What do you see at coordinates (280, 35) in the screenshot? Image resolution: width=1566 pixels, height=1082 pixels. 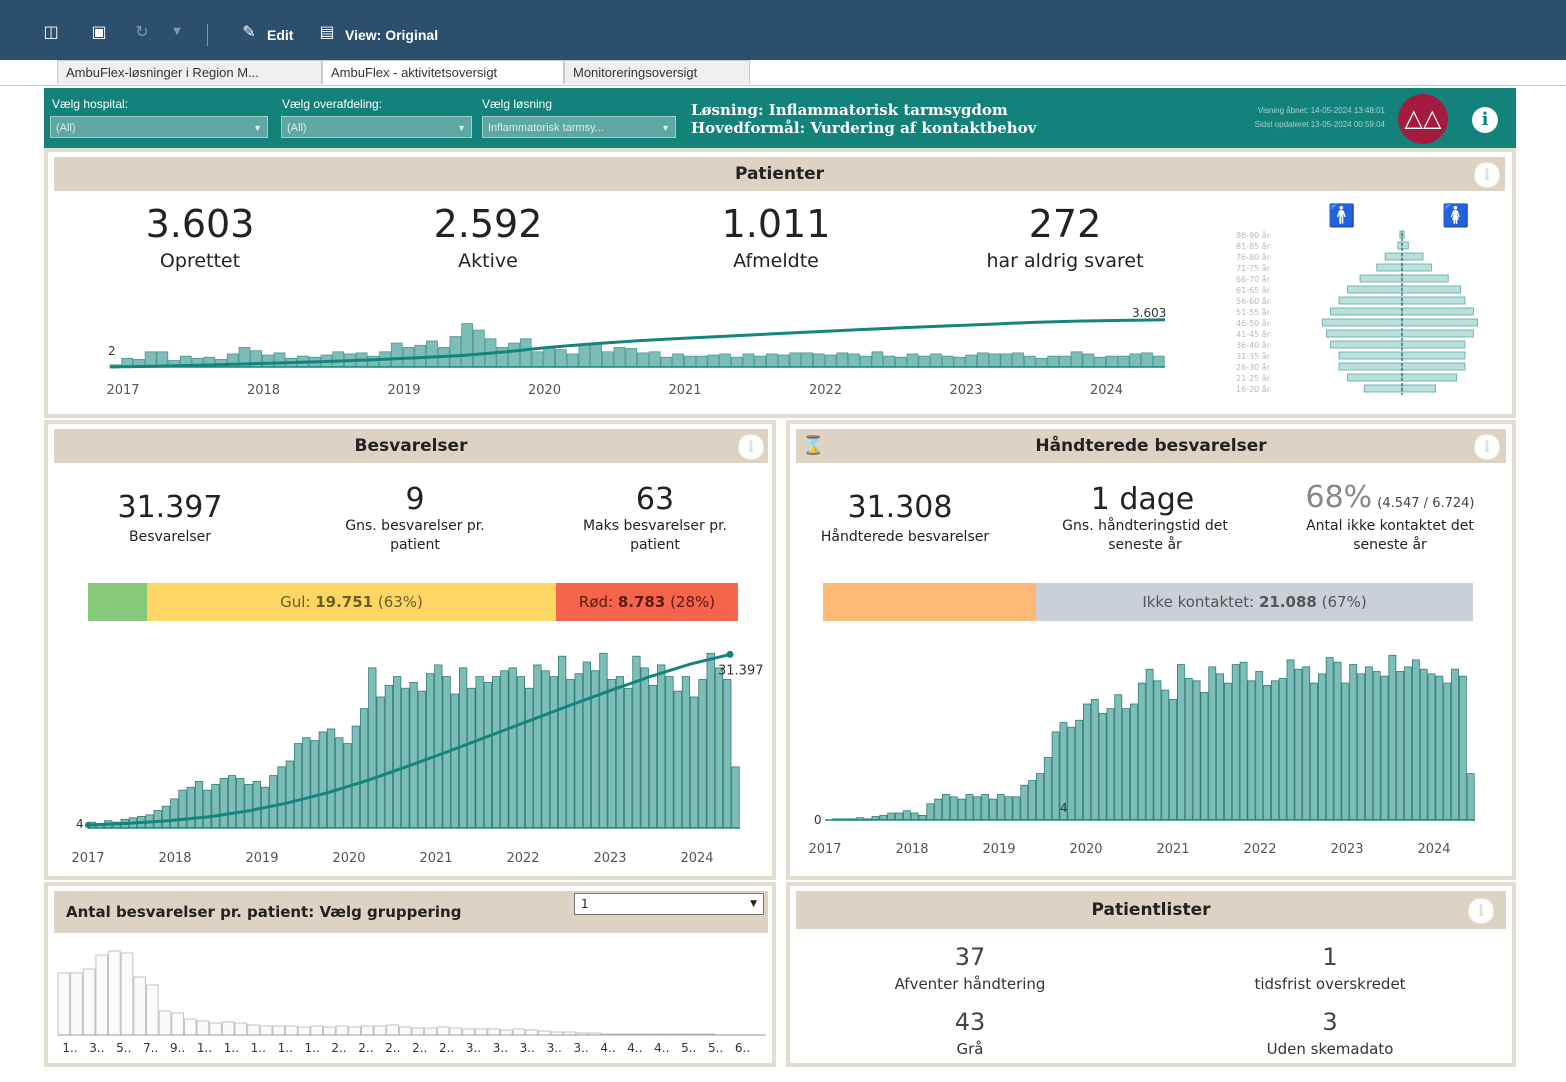 I see `edit-button: Edit` at bounding box center [280, 35].